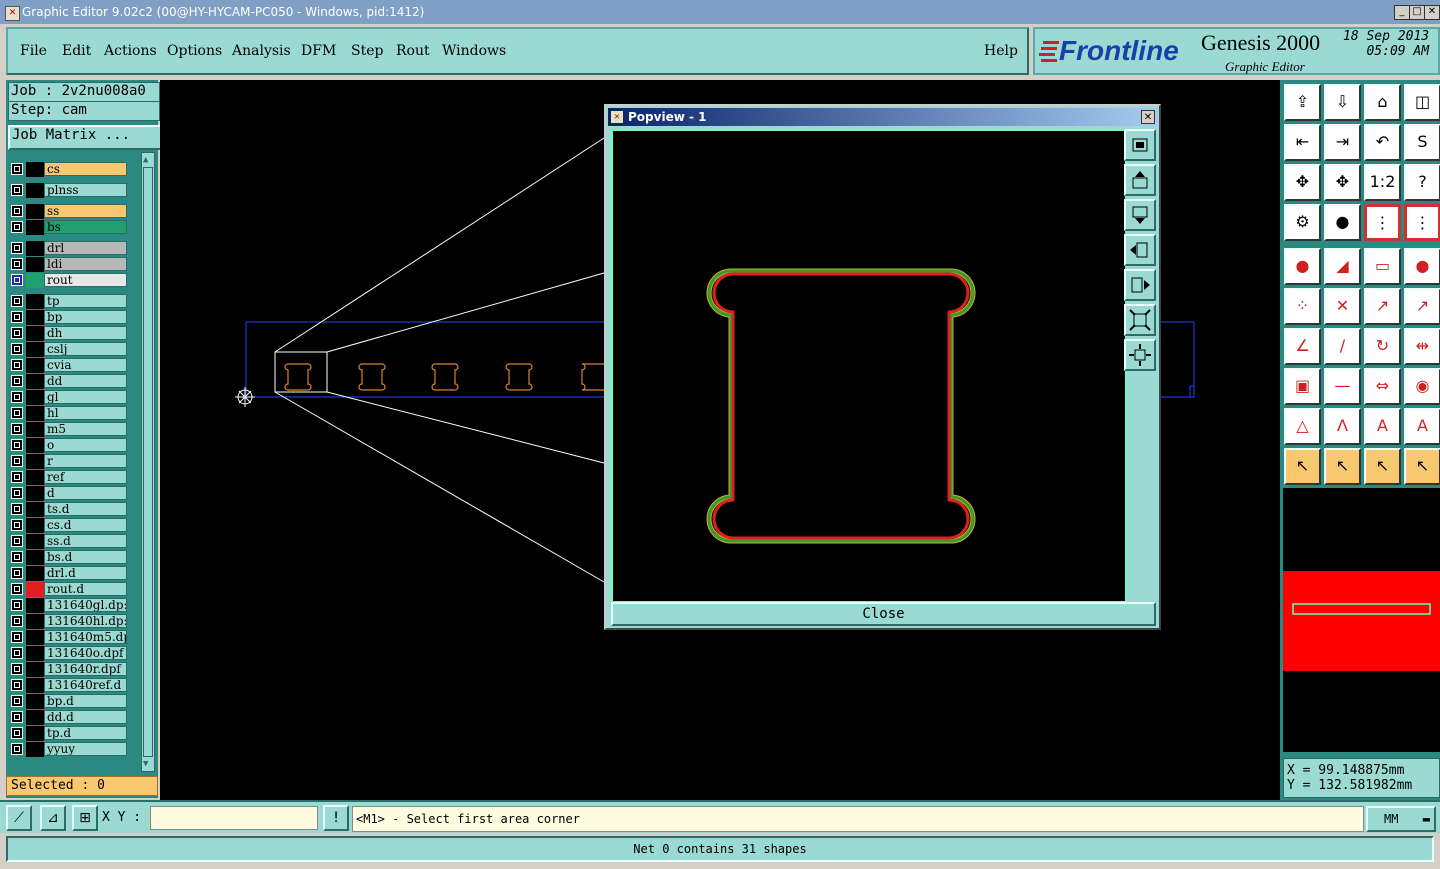 This screenshot has width=1440, height=869. What do you see at coordinates (1342, 386) in the screenshot?
I see `flip-icon: —` at bounding box center [1342, 386].